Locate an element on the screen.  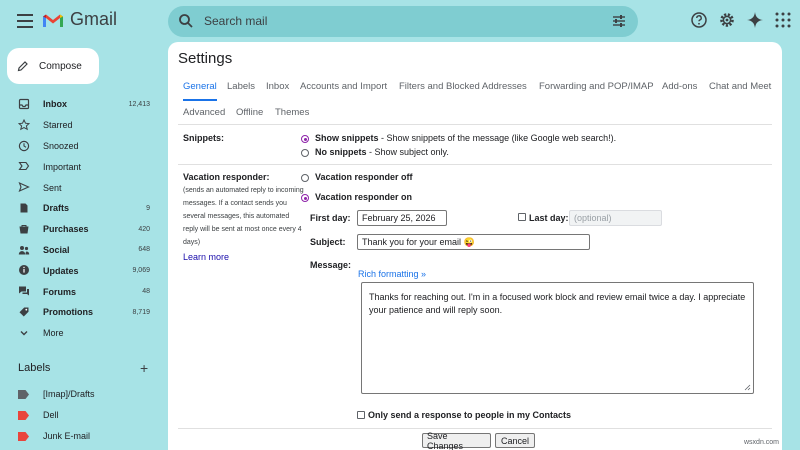
sidebar-item-more: More is located at coordinates (84, 333).